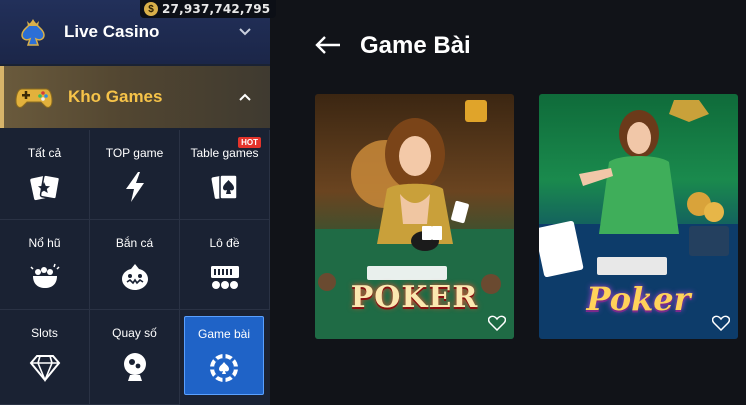 This screenshot has height=405, width=746. I want to click on category-top-game: TOP game, so click(135, 175).